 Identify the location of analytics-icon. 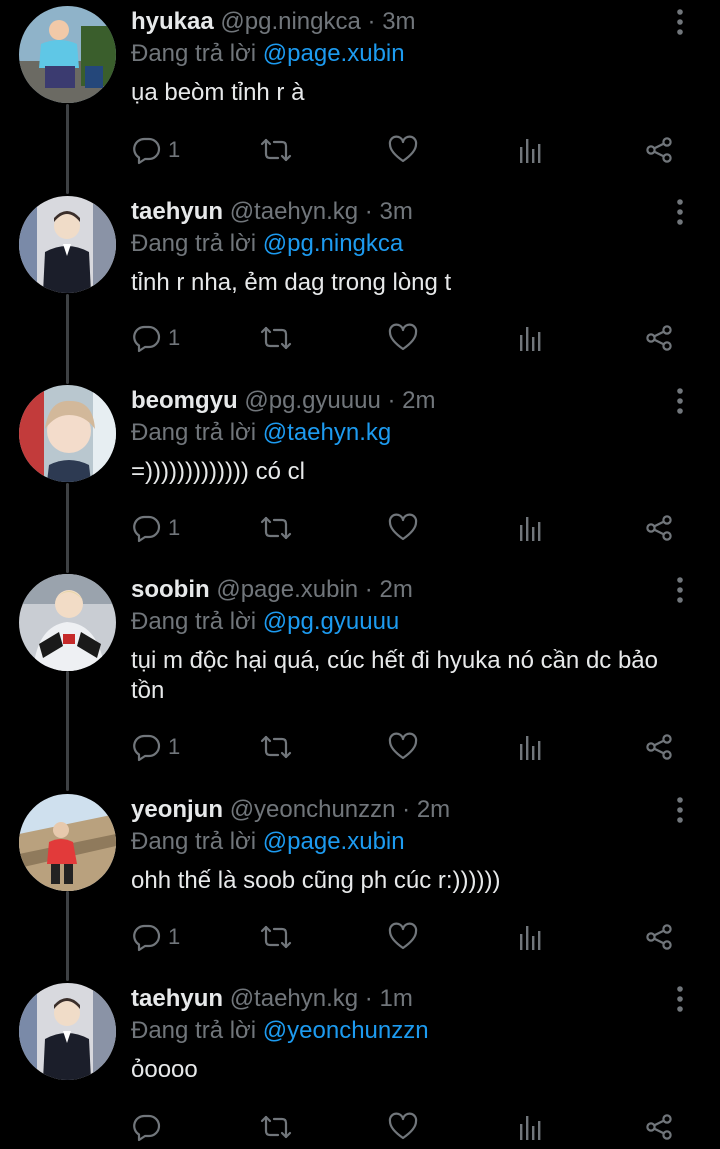
(530, 748).